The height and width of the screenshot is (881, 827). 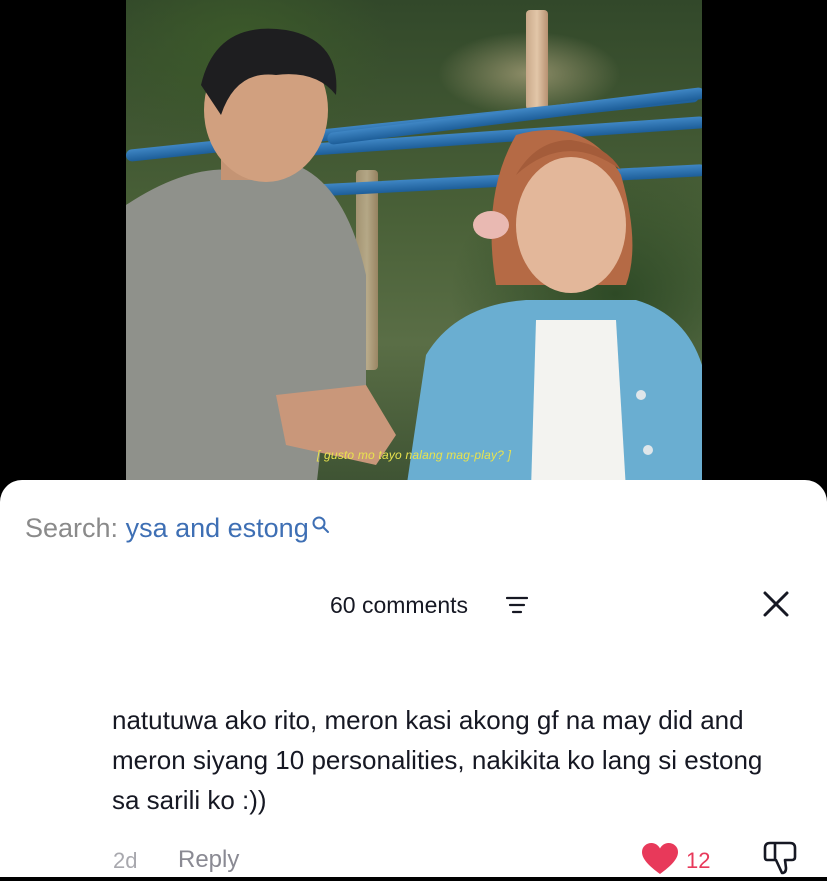 What do you see at coordinates (780, 860) in the screenshot?
I see `dislike-icon` at bounding box center [780, 860].